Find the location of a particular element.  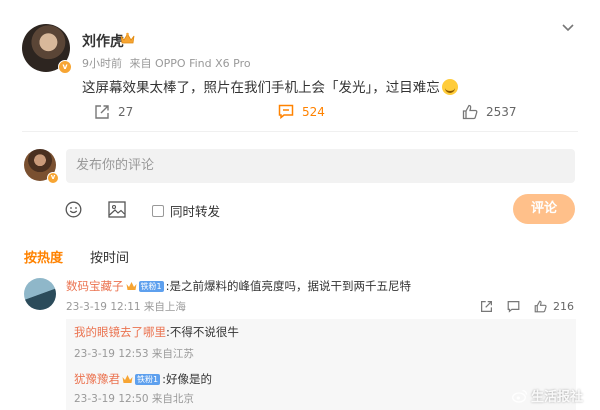

repost-checkbox-label: 同时转发 is located at coordinates (195, 211).